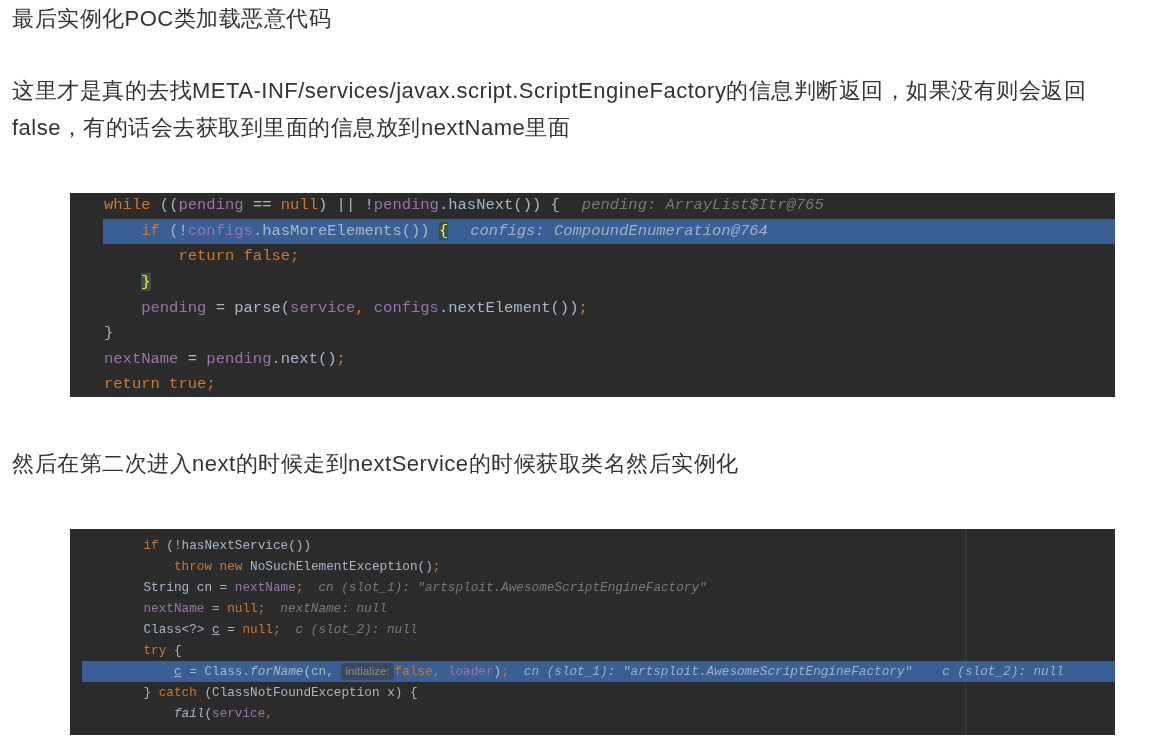 The width and height of the screenshot is (1156, 753). I want to click on debug-value-hint: pending: ArrayList$Itr@765, so click(702, 206).